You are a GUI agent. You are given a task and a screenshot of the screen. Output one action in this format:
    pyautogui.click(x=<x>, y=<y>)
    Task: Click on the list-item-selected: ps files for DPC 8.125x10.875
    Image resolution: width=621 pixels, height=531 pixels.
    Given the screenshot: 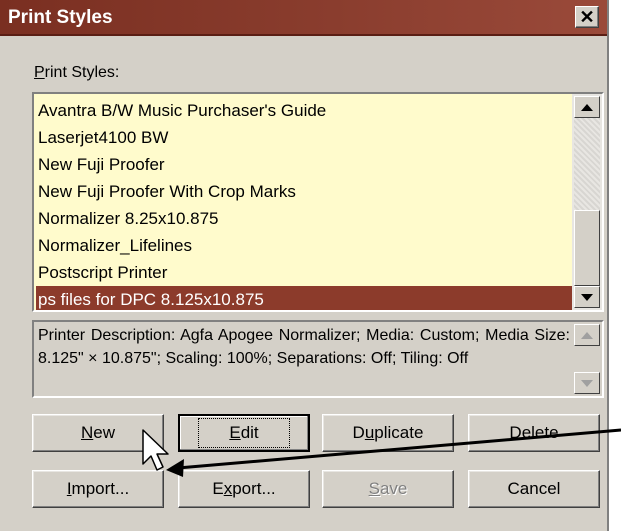 What is the action you would take?
    pyautogui.click(x=304, y=298)
    